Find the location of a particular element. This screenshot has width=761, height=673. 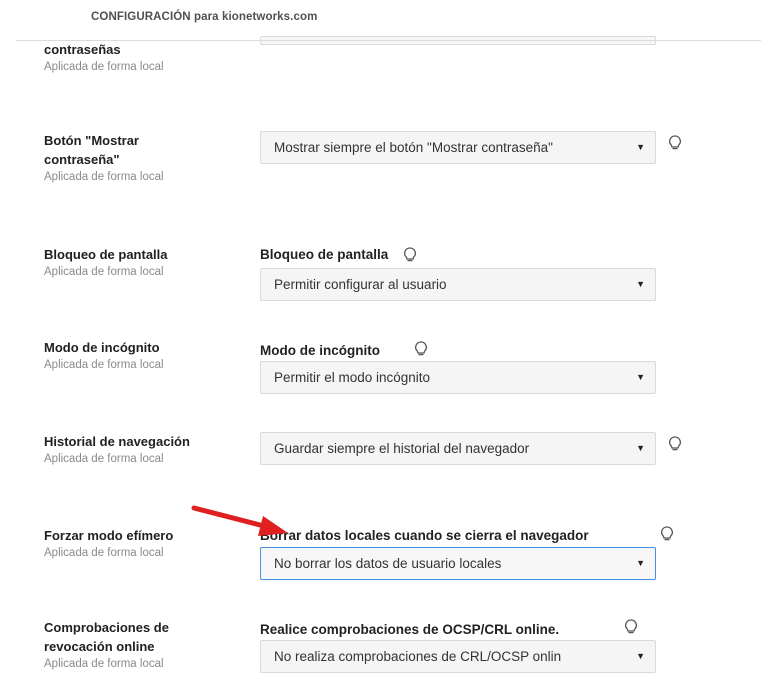

page-title: CONFIGURACIÓN para kionetworks.com is located at coordinates (204, 17).